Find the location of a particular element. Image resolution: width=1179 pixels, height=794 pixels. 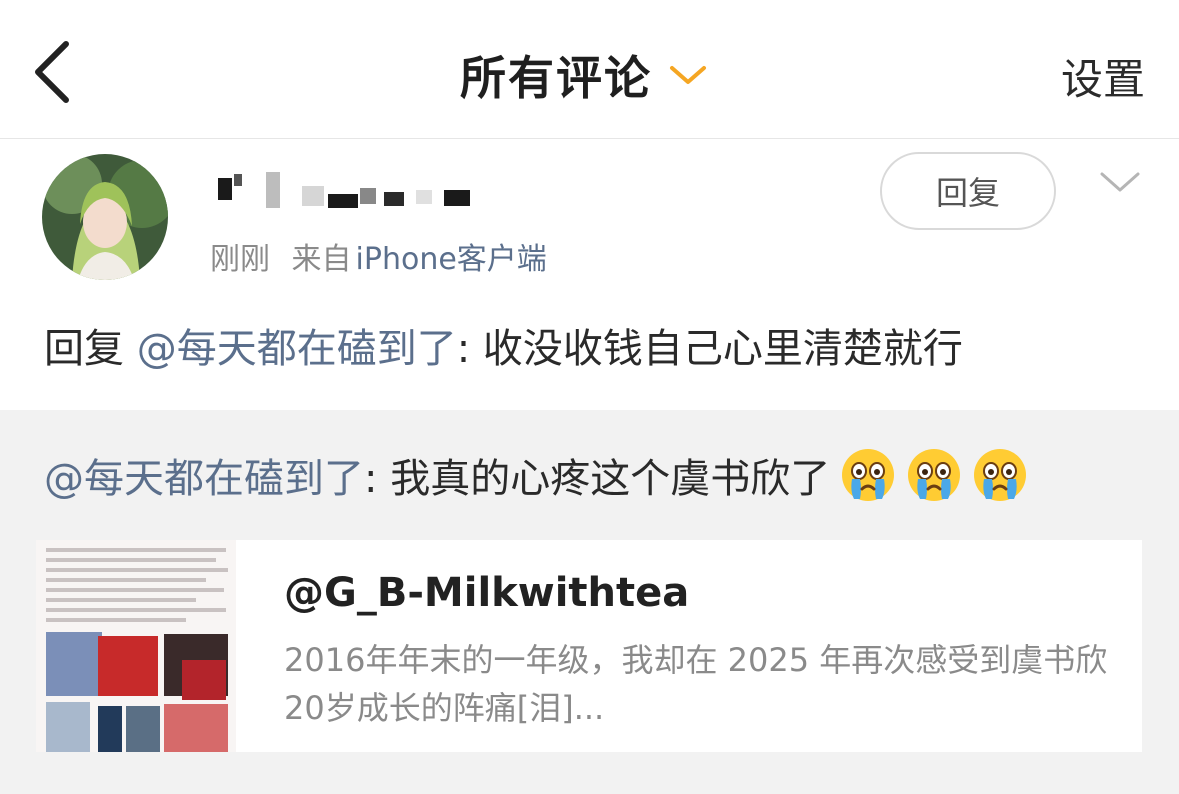

comment-source: iPhone客户端 is located at coordinates (451, 259).